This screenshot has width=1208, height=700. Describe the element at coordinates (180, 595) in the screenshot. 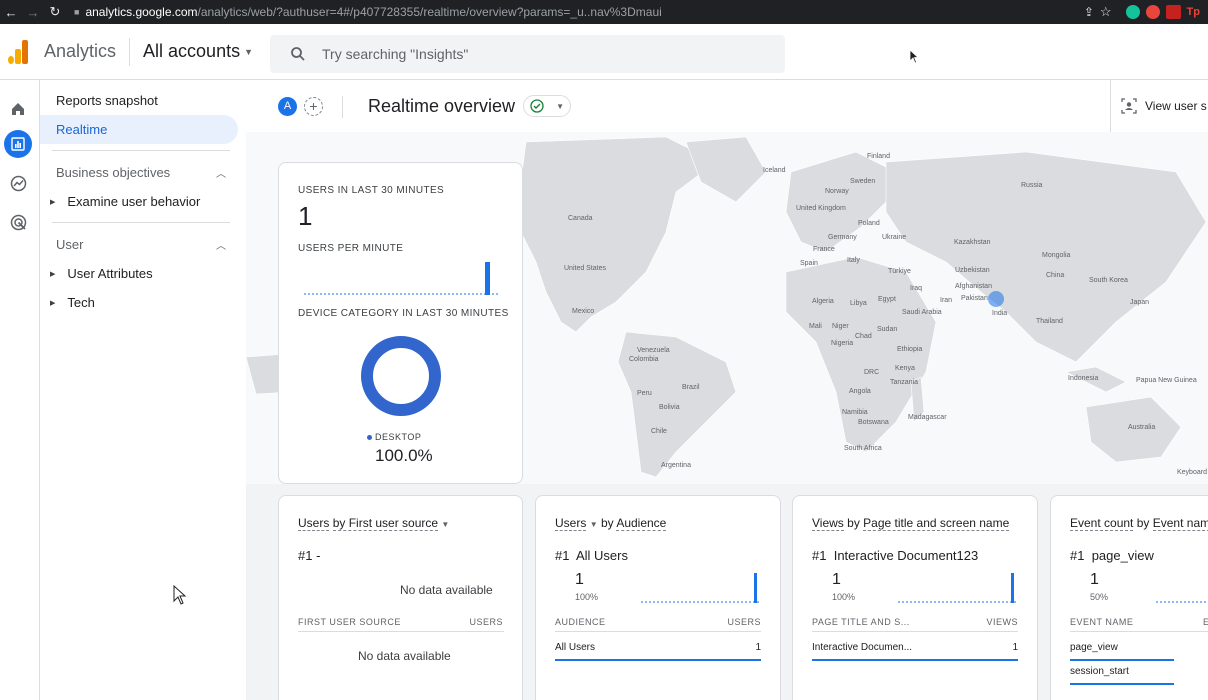

I see `mouse-cursor-icon` at that location.